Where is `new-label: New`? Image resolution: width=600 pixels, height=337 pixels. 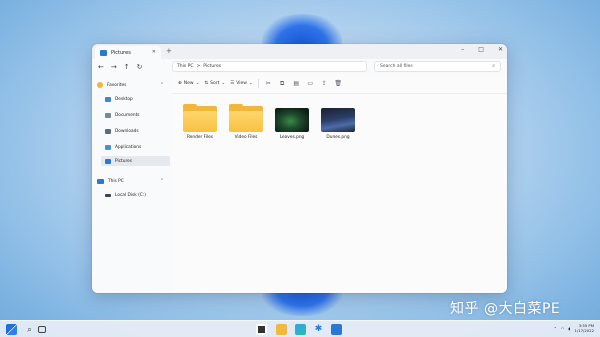 new-label: New is located at coordinates (188, 83).